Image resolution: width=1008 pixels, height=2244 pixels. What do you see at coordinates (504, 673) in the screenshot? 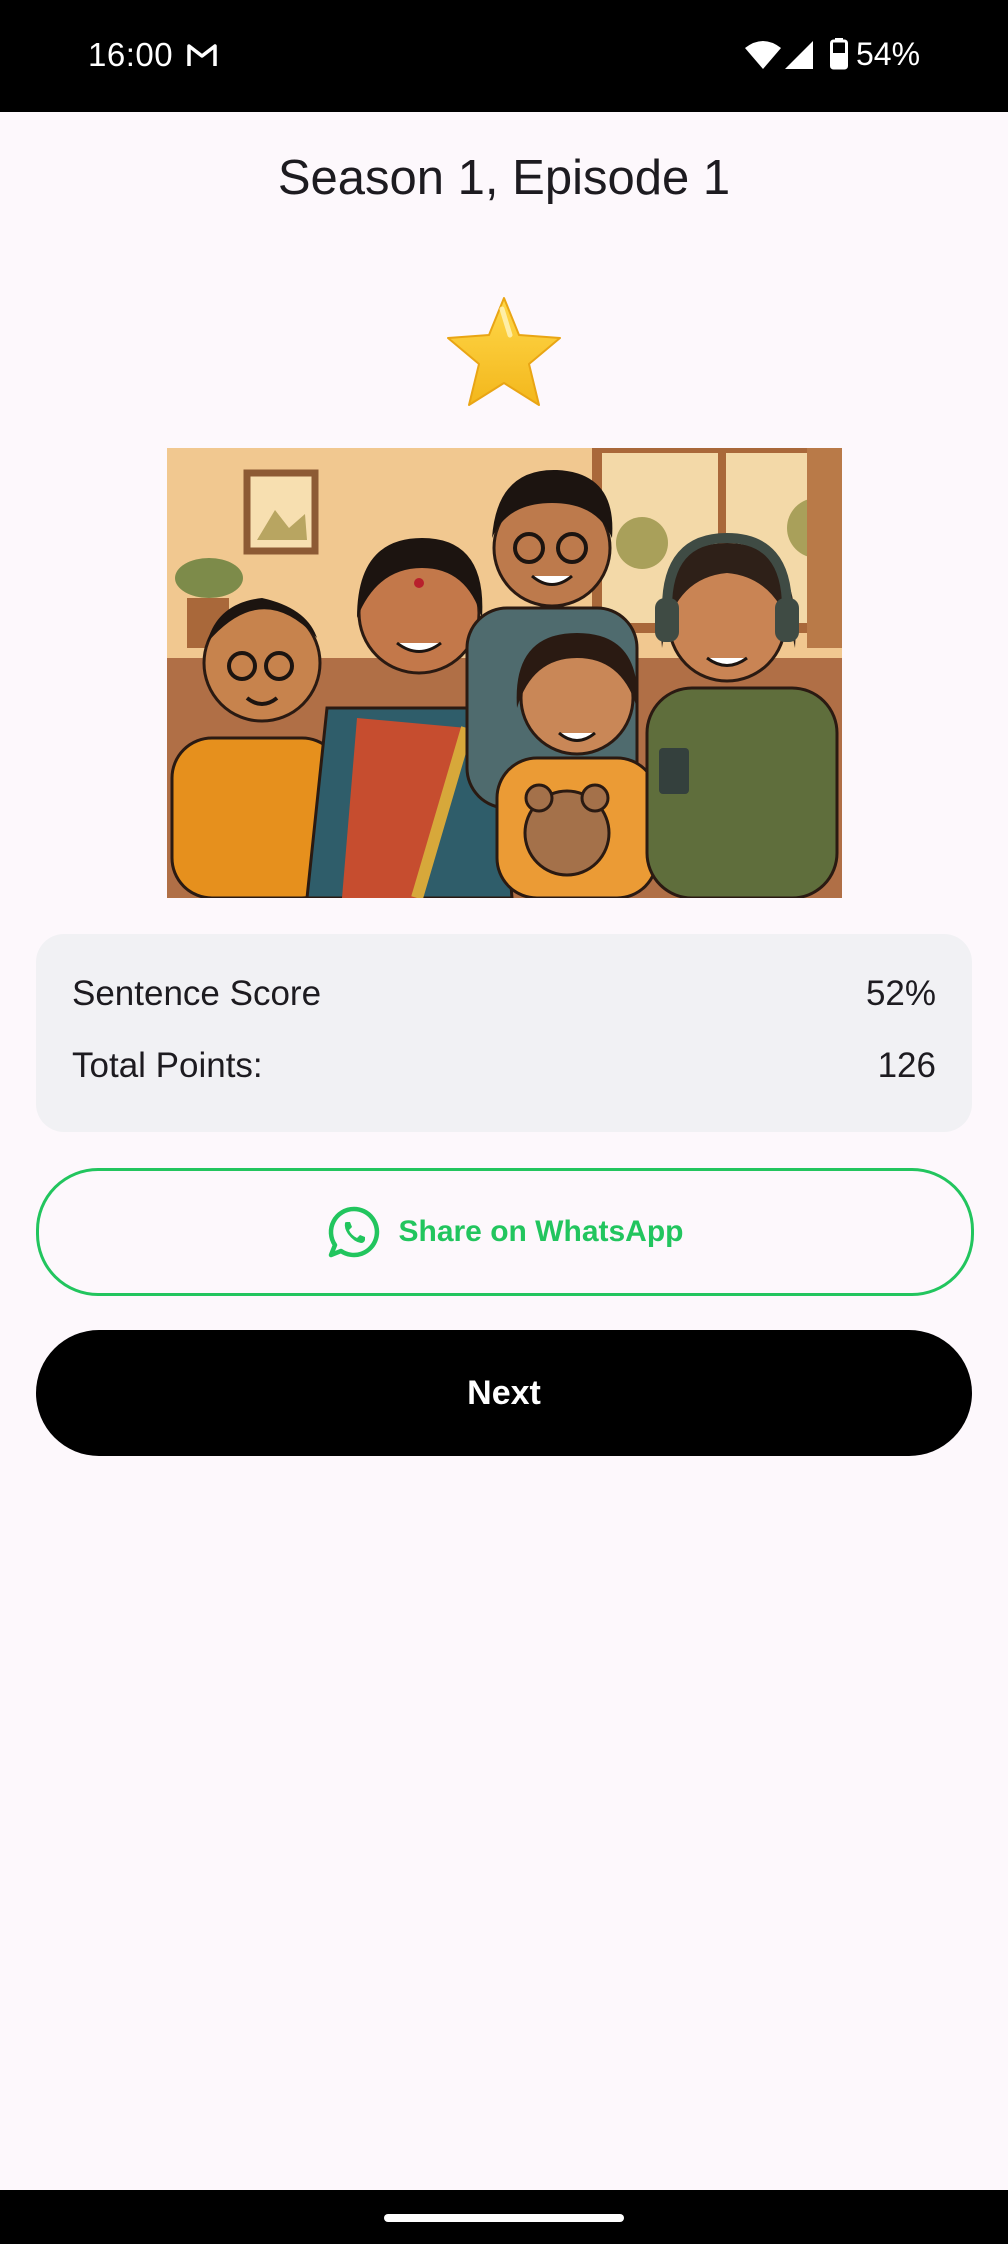
I see `family-illustration` at bounding box center [504, 673].